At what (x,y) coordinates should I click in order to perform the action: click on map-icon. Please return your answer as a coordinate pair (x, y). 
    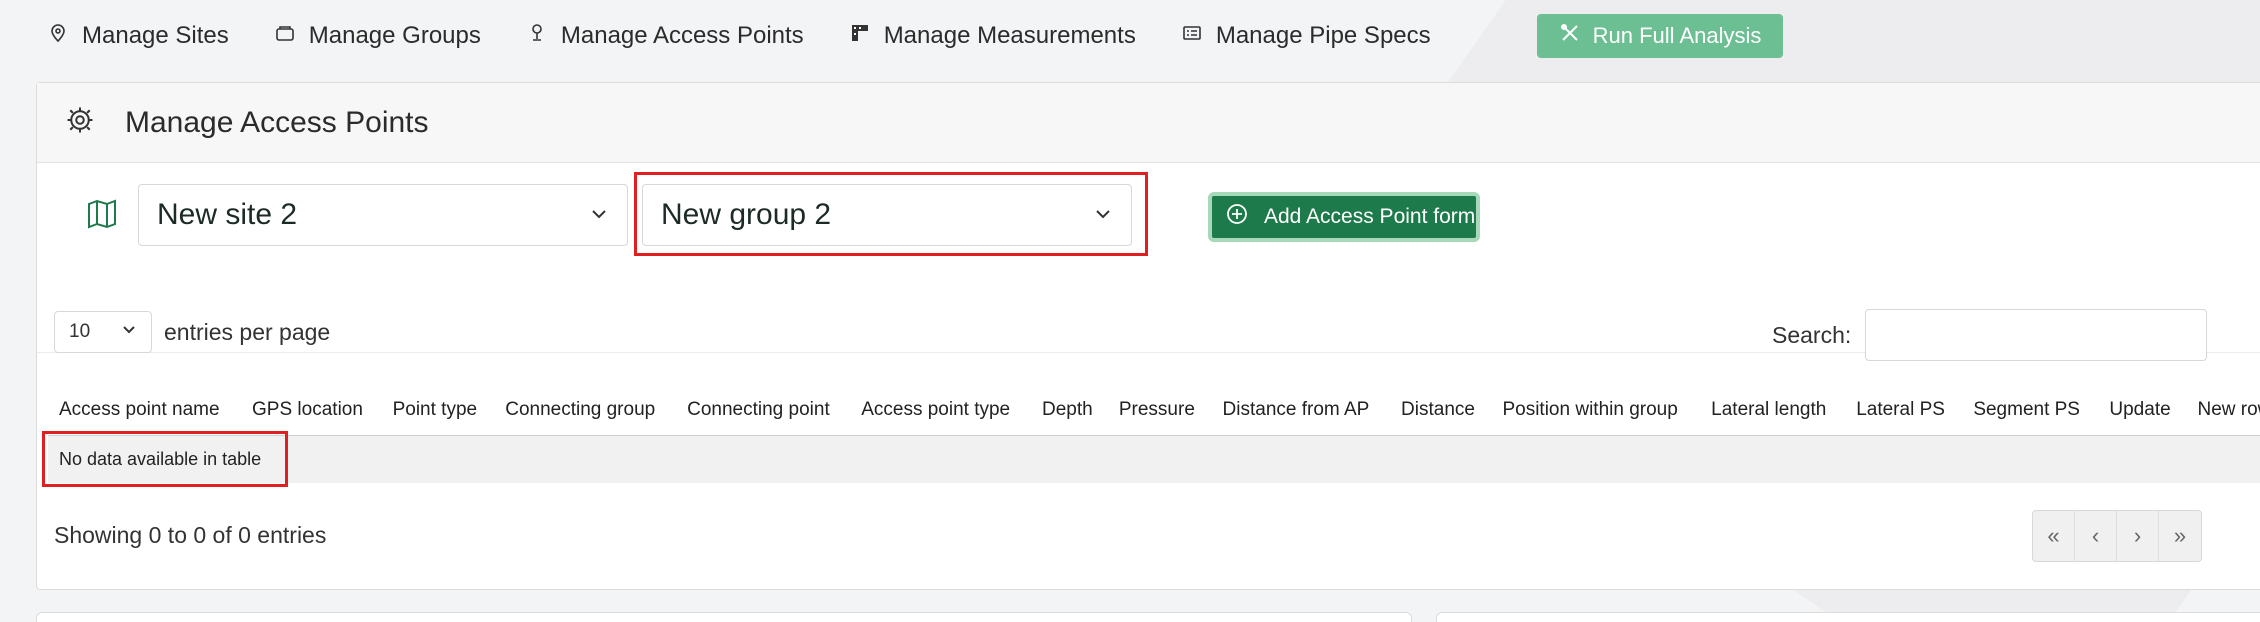
    Looking at the image, I should click on (102, 216).